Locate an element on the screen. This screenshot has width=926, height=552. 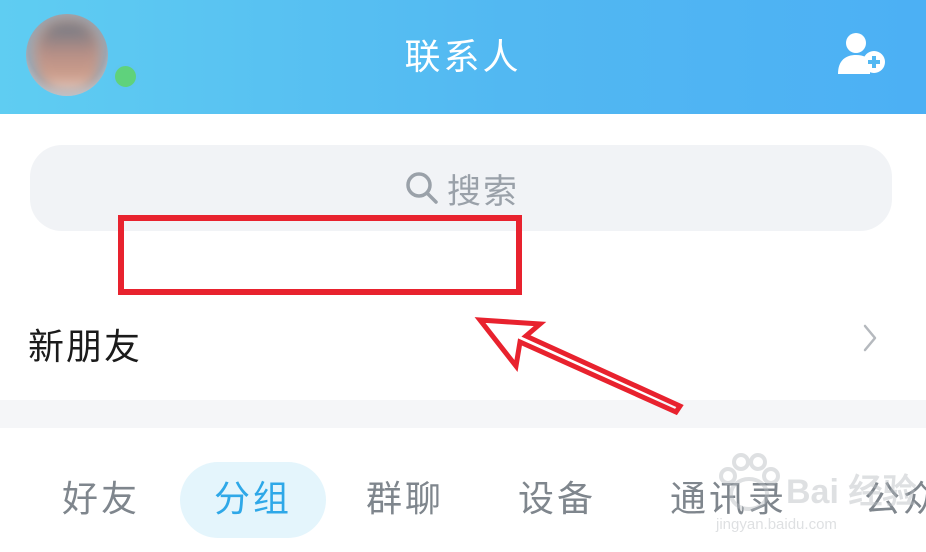
page-title: 联系人 is located at coordinates (463, 57).